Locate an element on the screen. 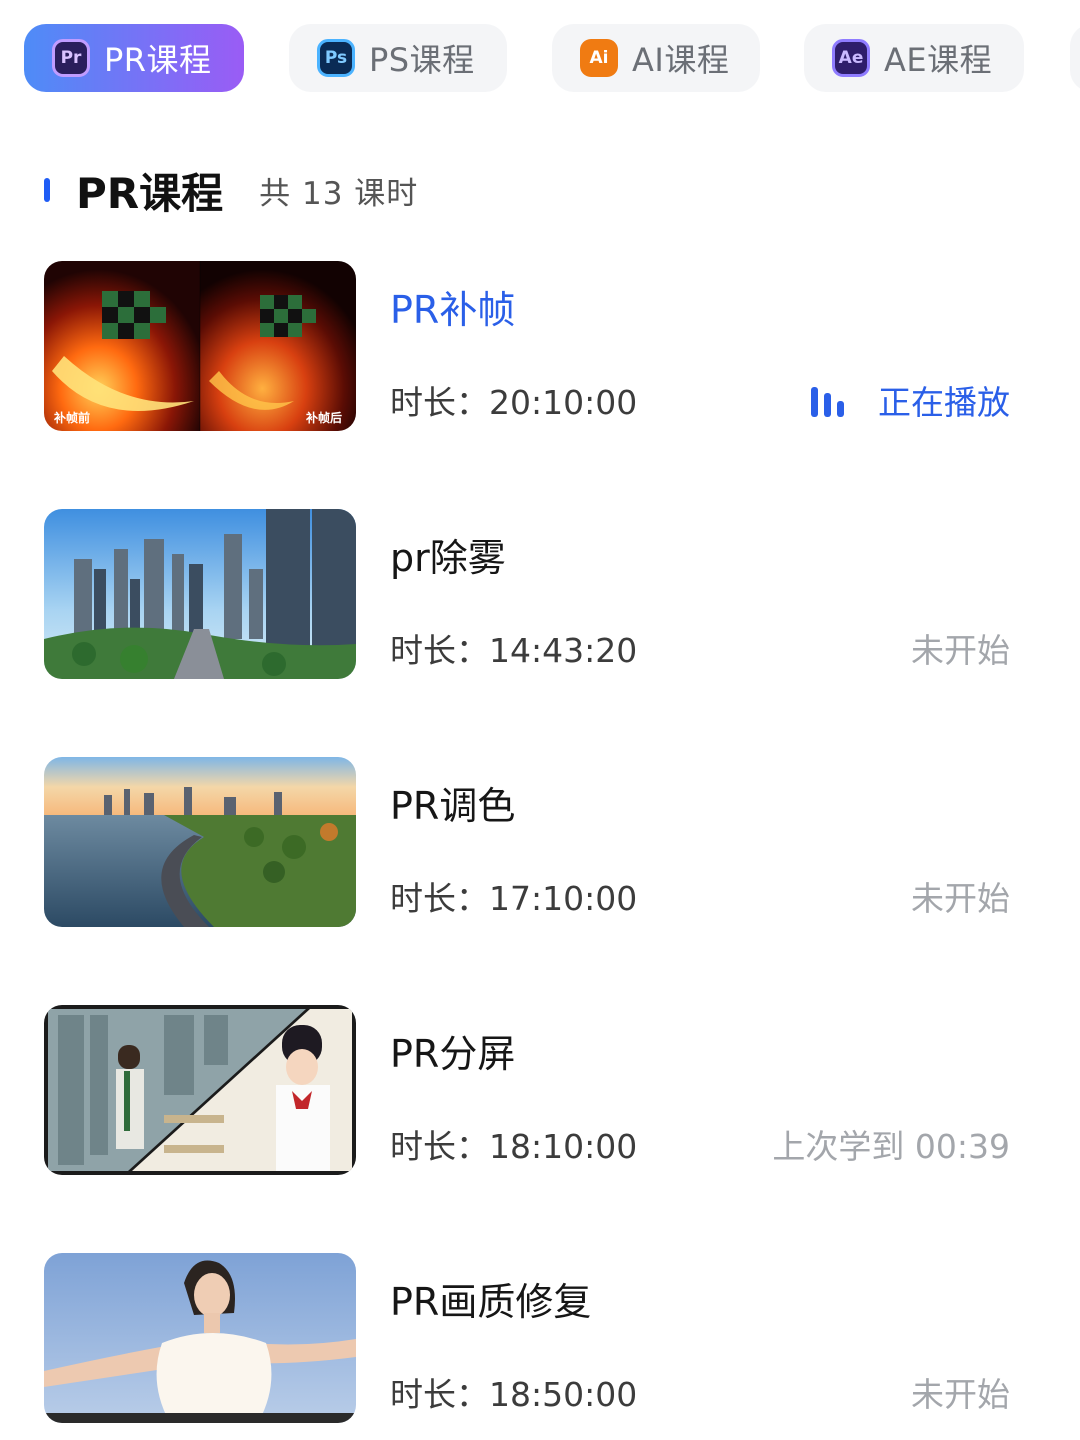 The width and height of the screenshot is (1080, 1440). lesson-title: PR画质修复 is located at coordinates (490, 1298).